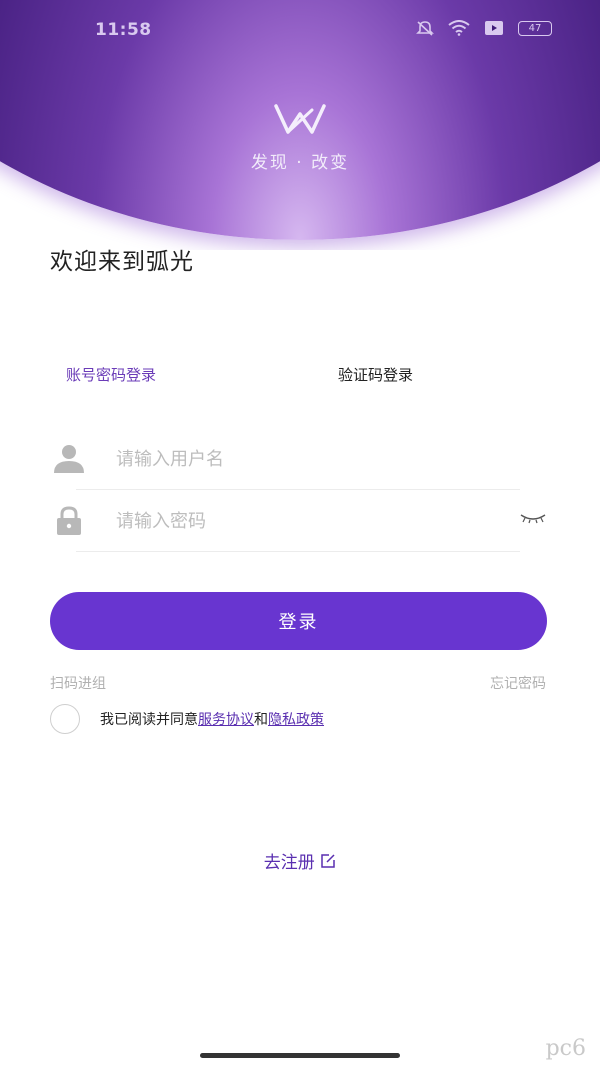 This screenshot has height=1067, width=600. Describe the element at coordinates (425, 28) in the screenshot. I see `mute-icon` at that location.